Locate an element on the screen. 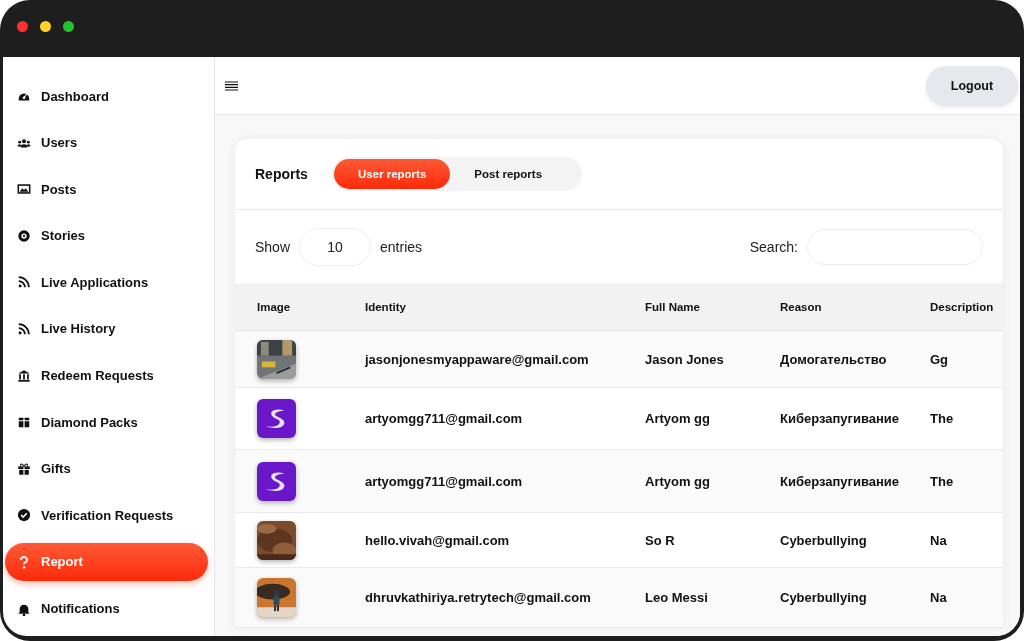  table-cell: hello.vivah@gmail.com is located at coordinates (437, 540).